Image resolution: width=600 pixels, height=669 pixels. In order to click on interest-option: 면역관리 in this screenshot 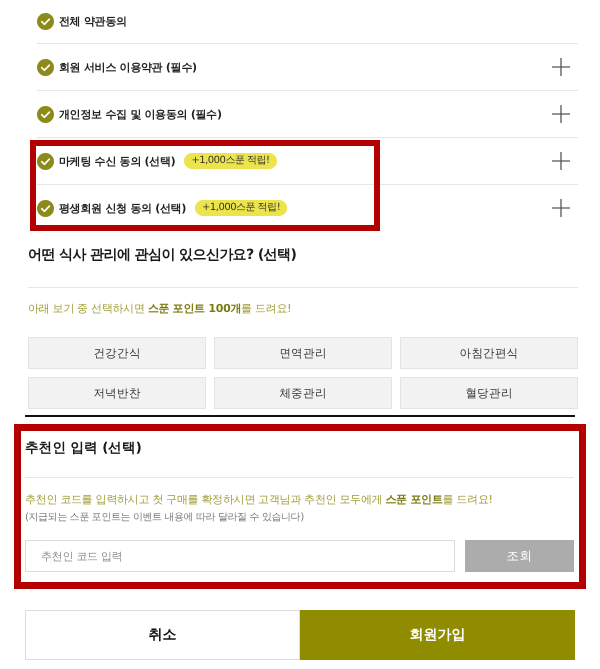, I will do `click(303, 353)`.